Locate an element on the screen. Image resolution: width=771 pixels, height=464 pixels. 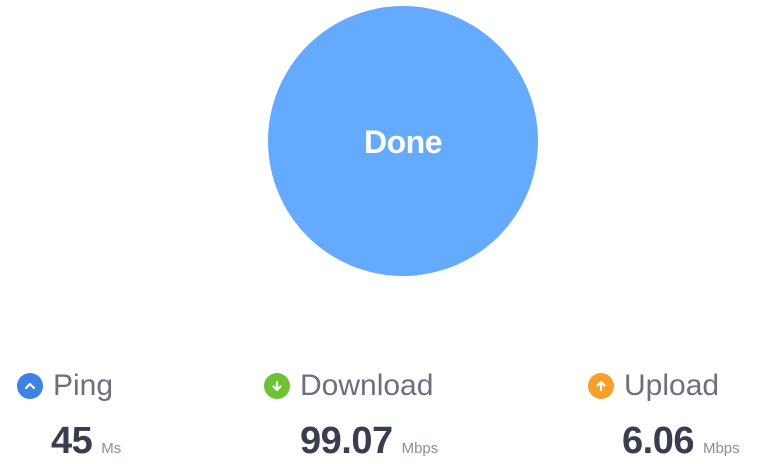
upload-unit: Mbps is located at coordinates (721, 448).